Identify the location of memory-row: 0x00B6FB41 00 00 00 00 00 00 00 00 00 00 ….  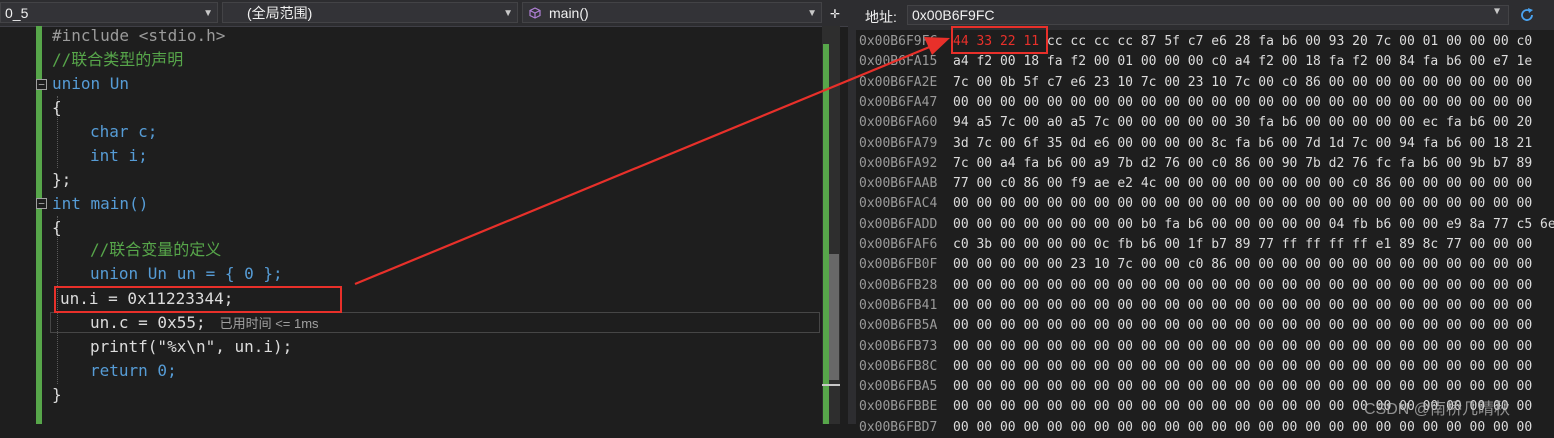
(1195, 306).